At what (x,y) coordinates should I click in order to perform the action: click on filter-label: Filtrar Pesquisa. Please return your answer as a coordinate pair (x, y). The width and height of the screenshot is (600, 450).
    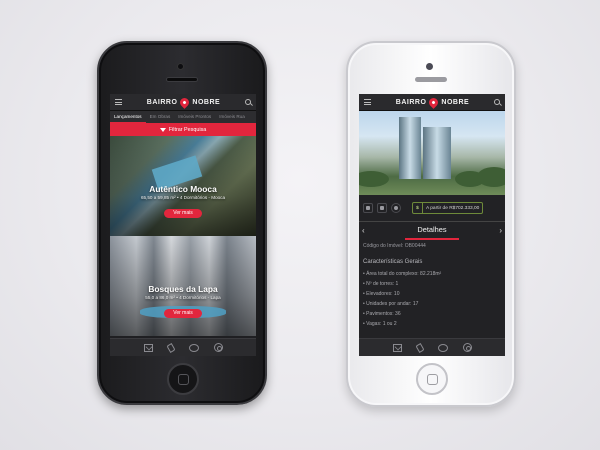
    Looking at the image, I should click on (187, 129).